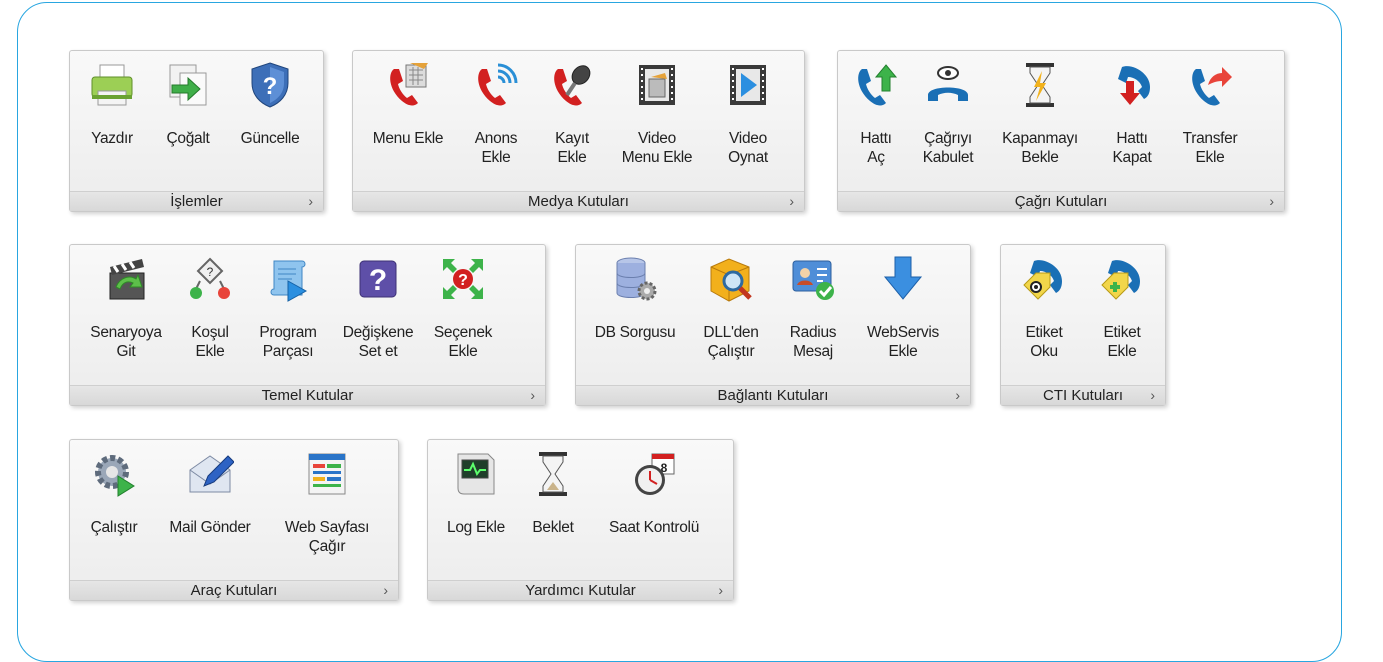 Image resolution: width=1383 pixels, height=662 pixels. Describe the element at coordinates (476, 510) in the screenshot. I see `add-log-button: Log Ekle` at that location.